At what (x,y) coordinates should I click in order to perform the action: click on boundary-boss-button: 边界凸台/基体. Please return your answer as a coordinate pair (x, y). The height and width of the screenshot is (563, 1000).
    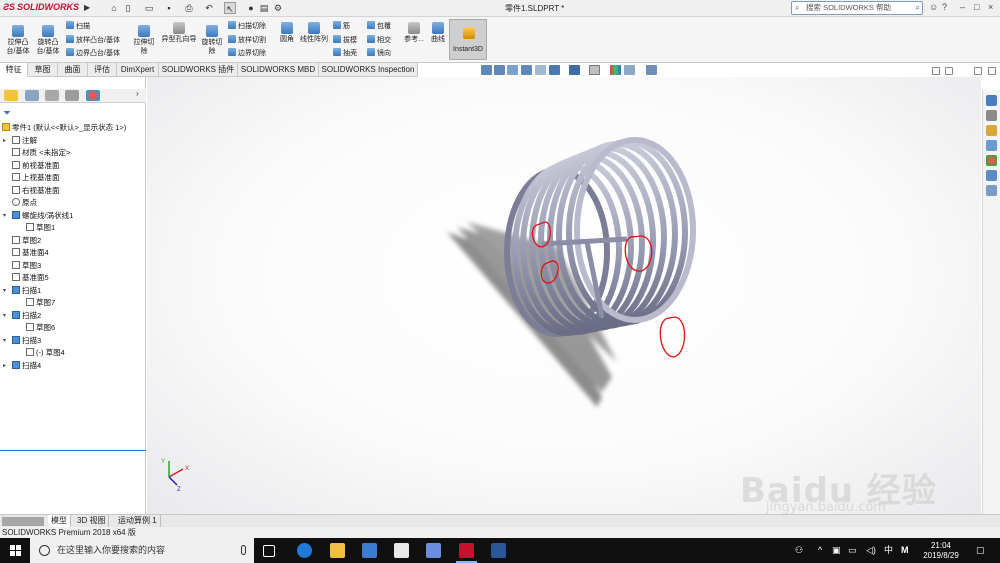
    Looking at the image, I should click on (93, 53).